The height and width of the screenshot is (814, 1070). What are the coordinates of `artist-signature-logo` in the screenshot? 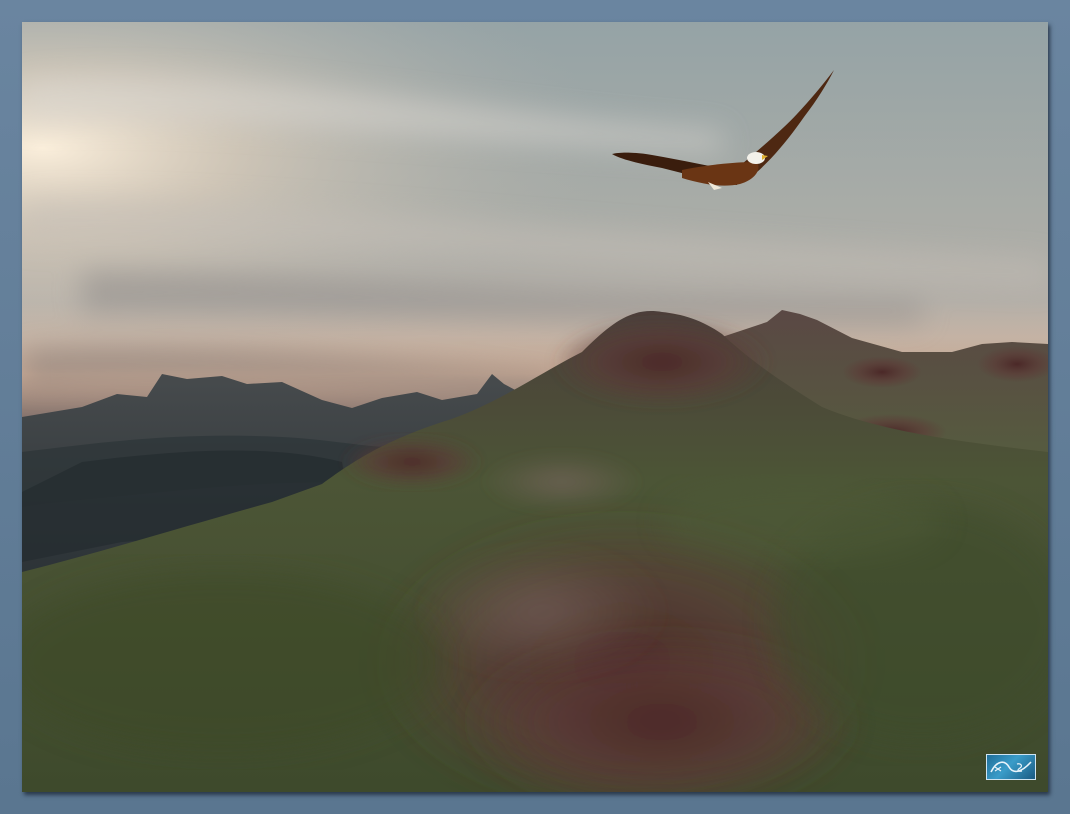 It's located at (1011, 767).